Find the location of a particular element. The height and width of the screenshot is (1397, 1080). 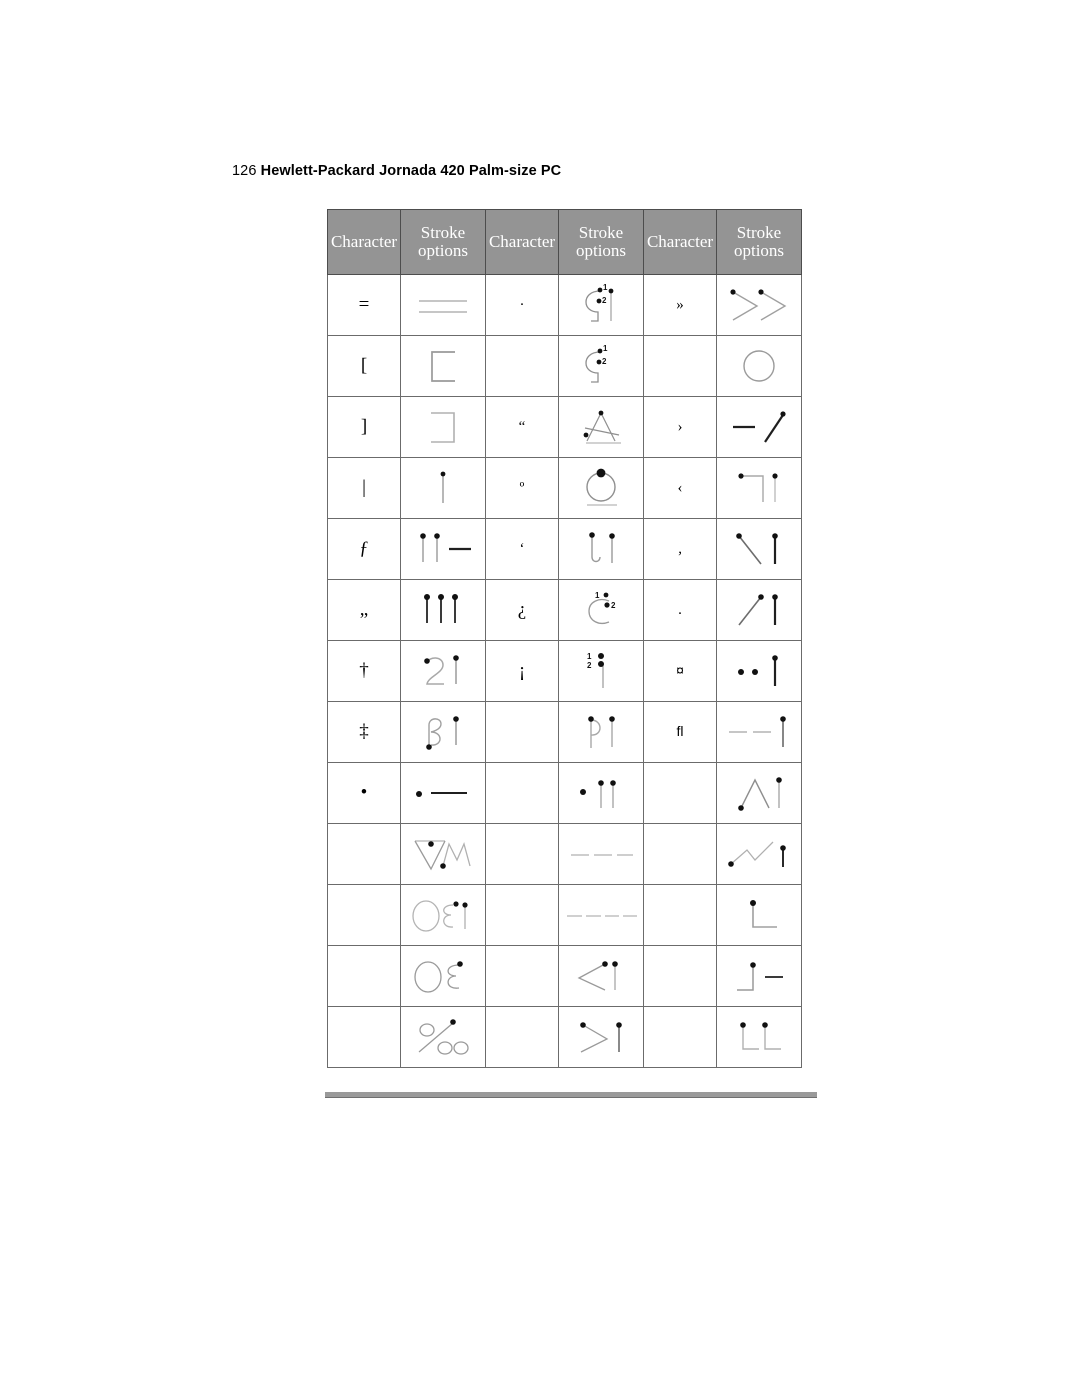

character-cell: „ is located at coordinates (364, 610).